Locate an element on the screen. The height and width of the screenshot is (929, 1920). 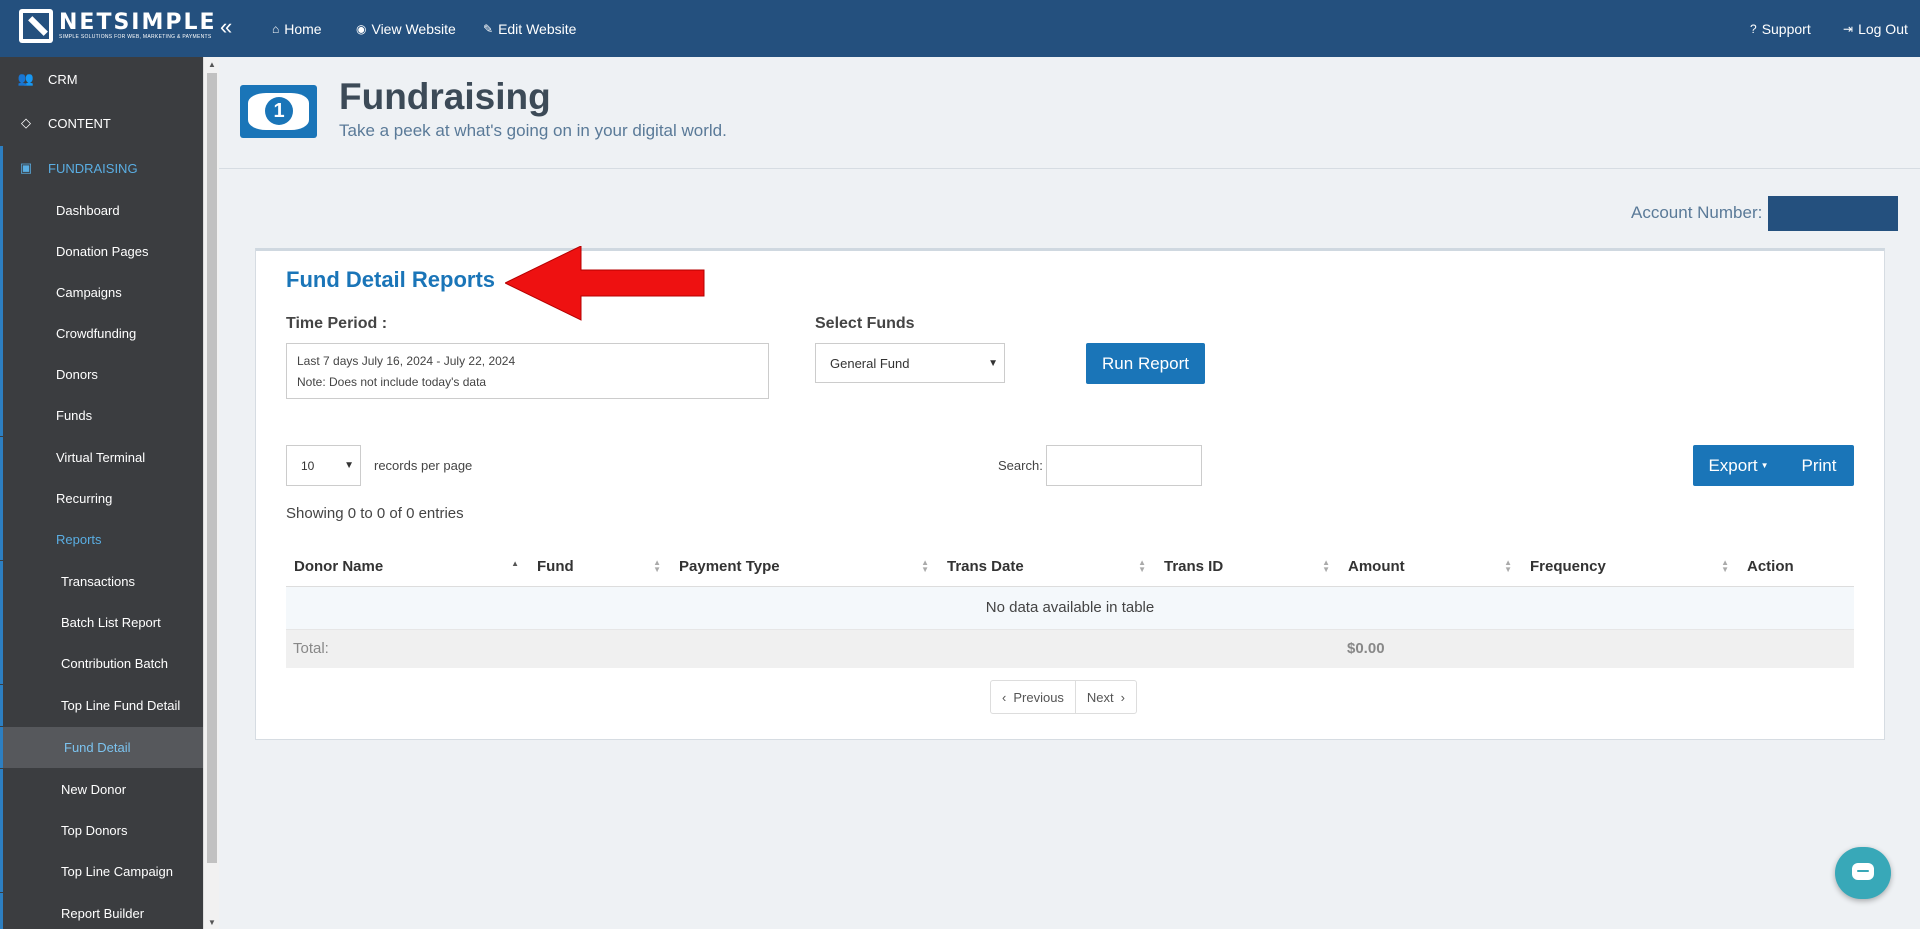
support-link: ? Support is located at coordinates (1780, 29).